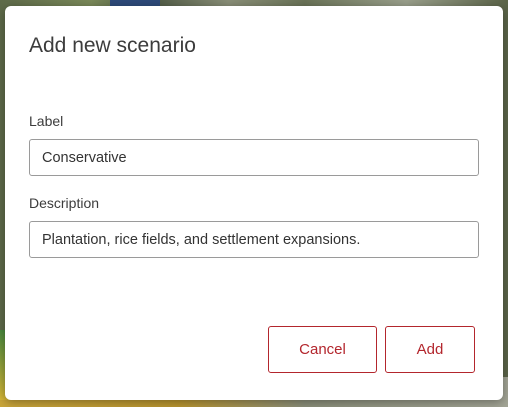  What do you see at coordinates (322, 349) in the screenshot?
I see `cancel-button: Cancel` at bounding box center [322, 349].